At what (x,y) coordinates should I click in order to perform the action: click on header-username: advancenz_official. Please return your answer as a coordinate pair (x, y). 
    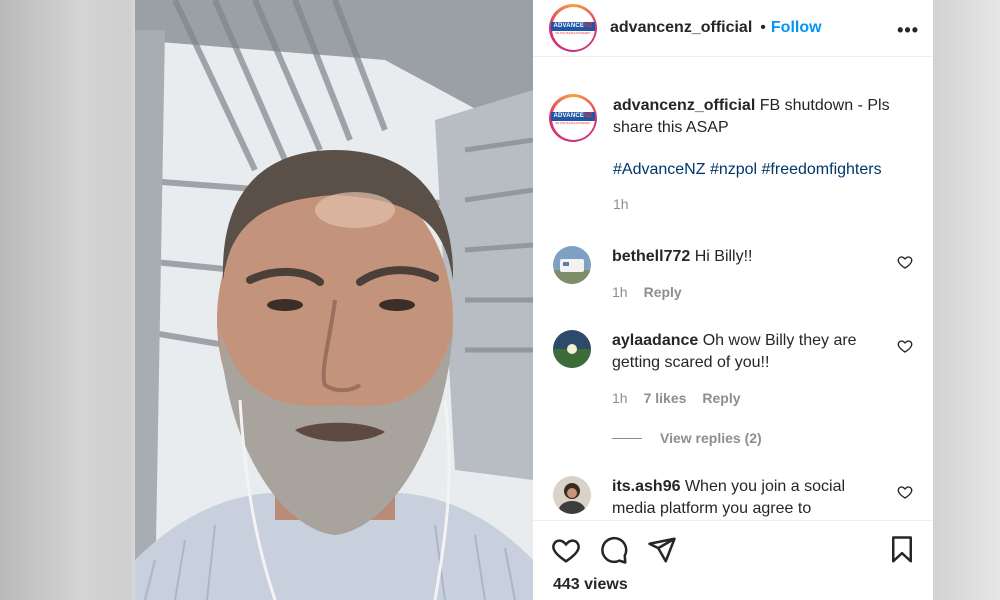
    Looking at the image, I should click on (681, 28).